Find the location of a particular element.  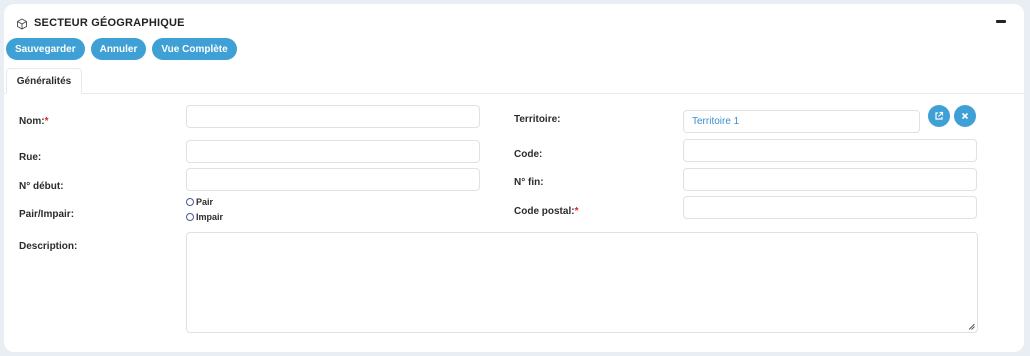

panel-header: SECTEUR GÉOGRAPHIQUE is located at coordinates (100, 23).